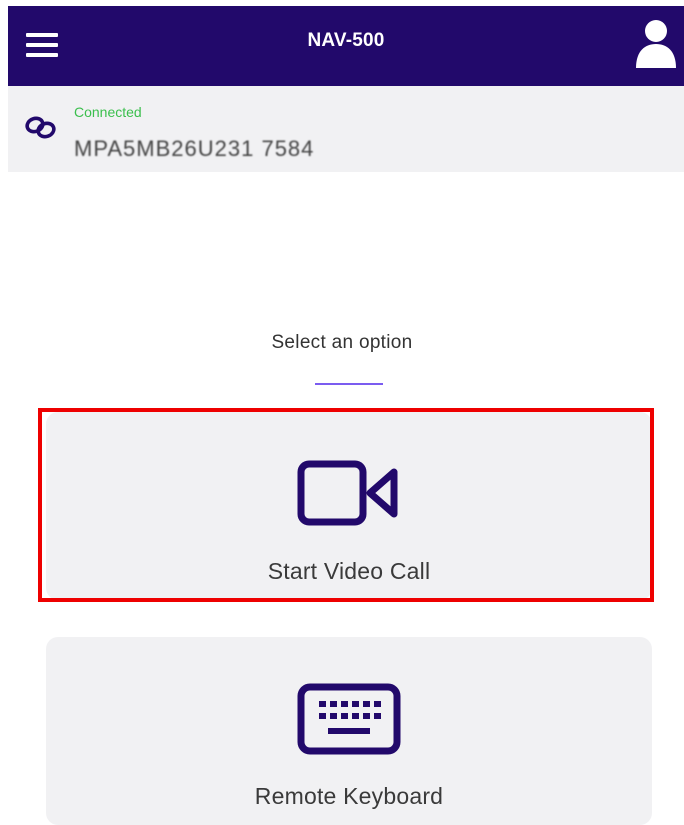  What do you see at coordinates (342, 342) in the screenshot?
I see `select-option-prompt: Select an option` at bounding box center [342, 342].